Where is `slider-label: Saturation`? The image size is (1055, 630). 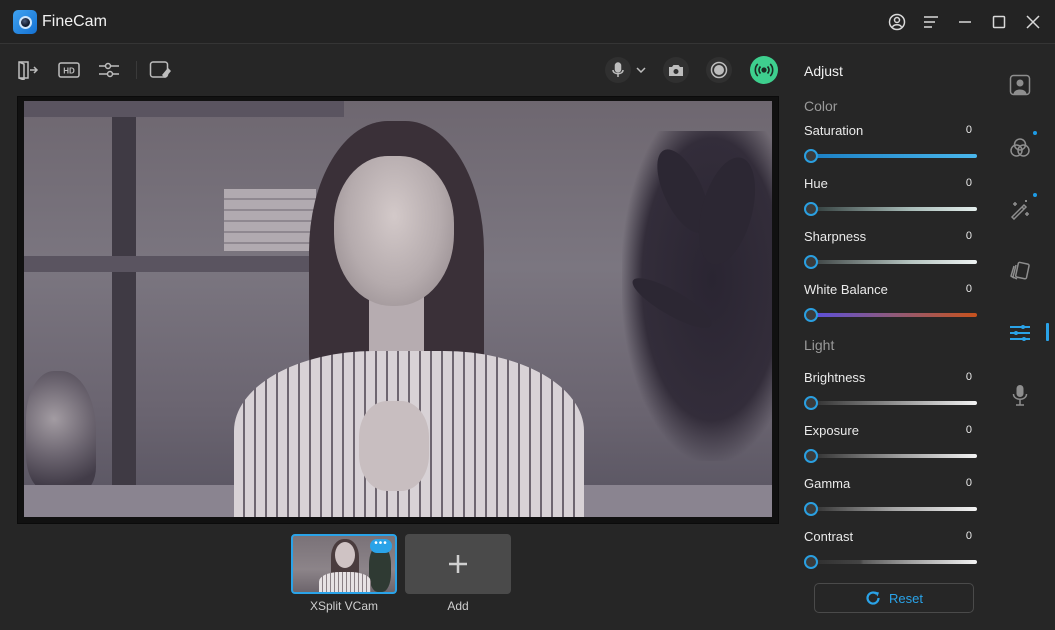
slider-label: Saturation is located at coordinates (834, 130).